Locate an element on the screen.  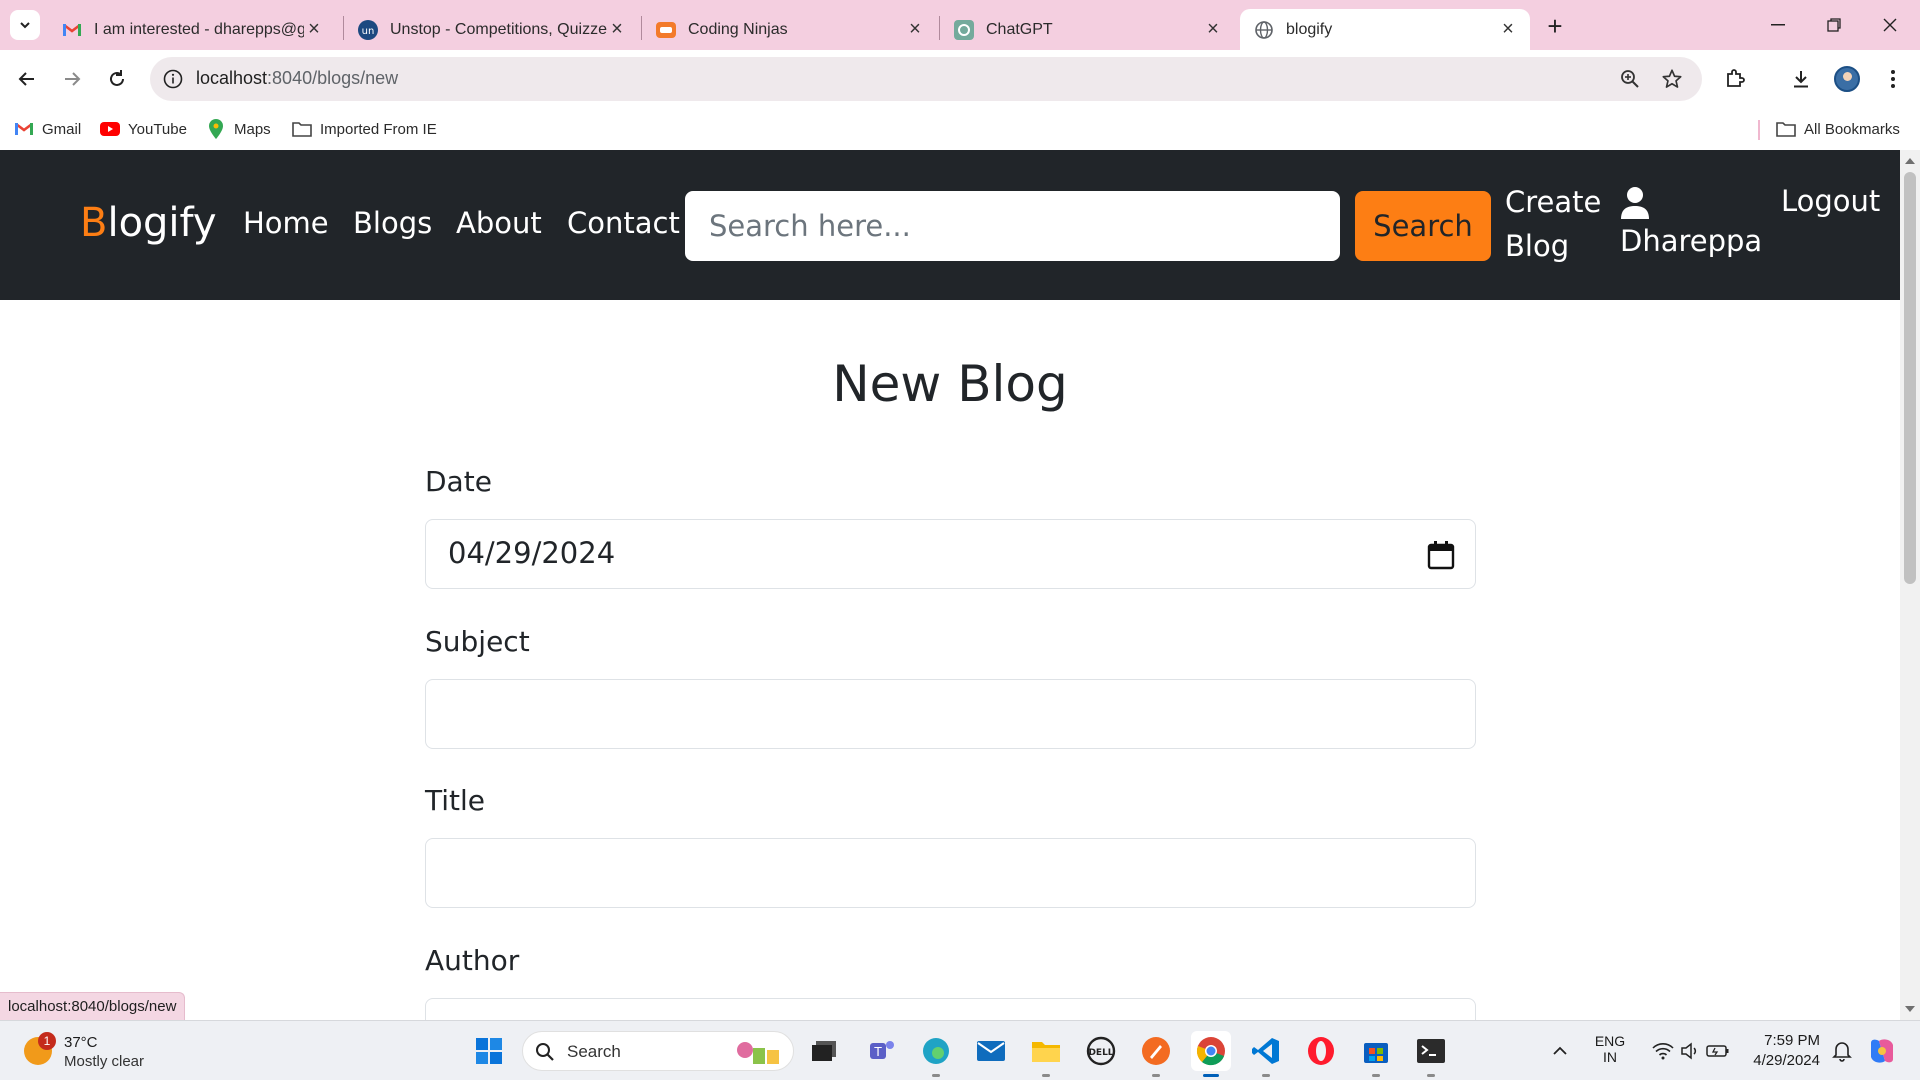
pen-app is located at coordinates (1156, 1054).